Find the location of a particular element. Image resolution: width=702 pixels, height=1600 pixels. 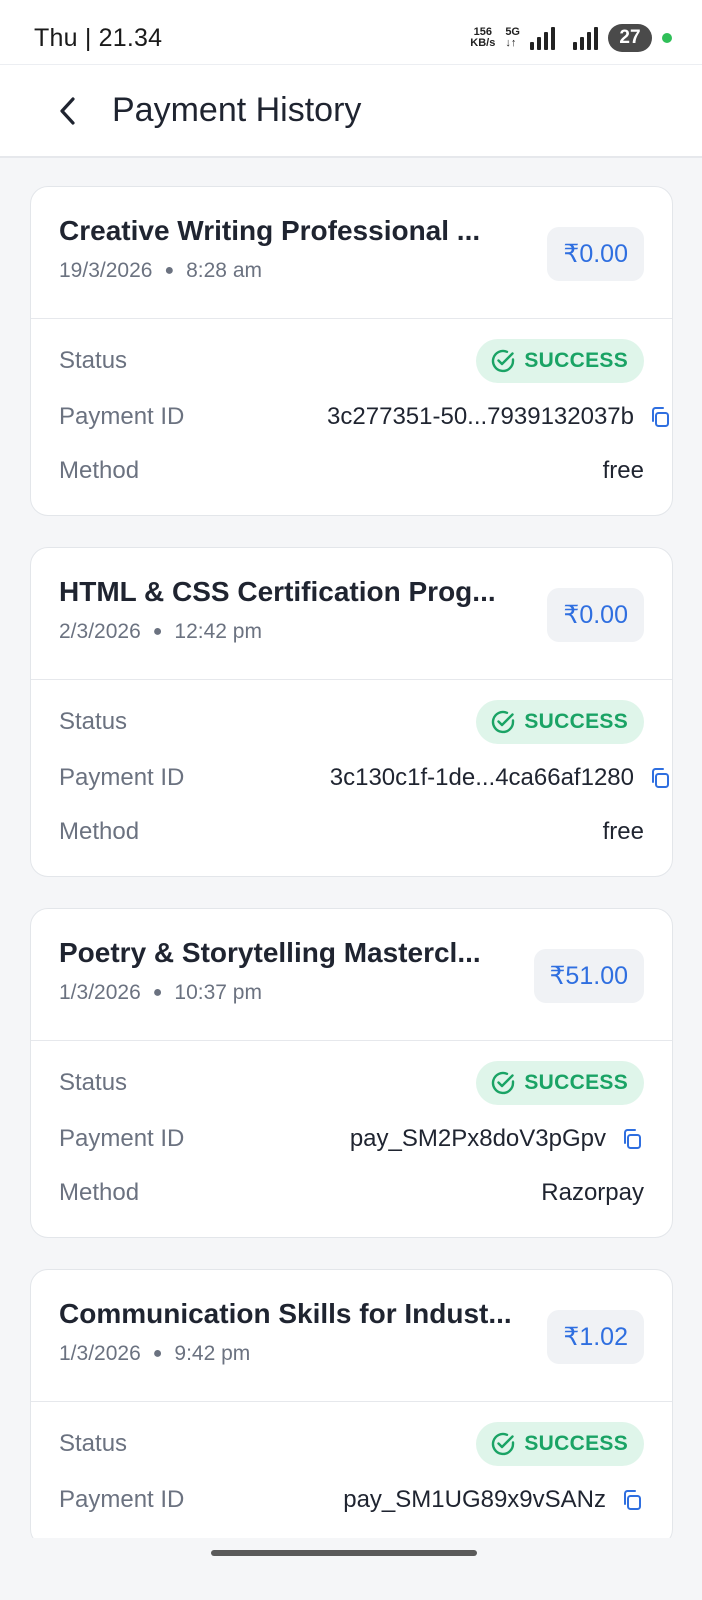

payment-id-value: pay_SM1UG89x9vSANz is located at coordinates (474, 1499).